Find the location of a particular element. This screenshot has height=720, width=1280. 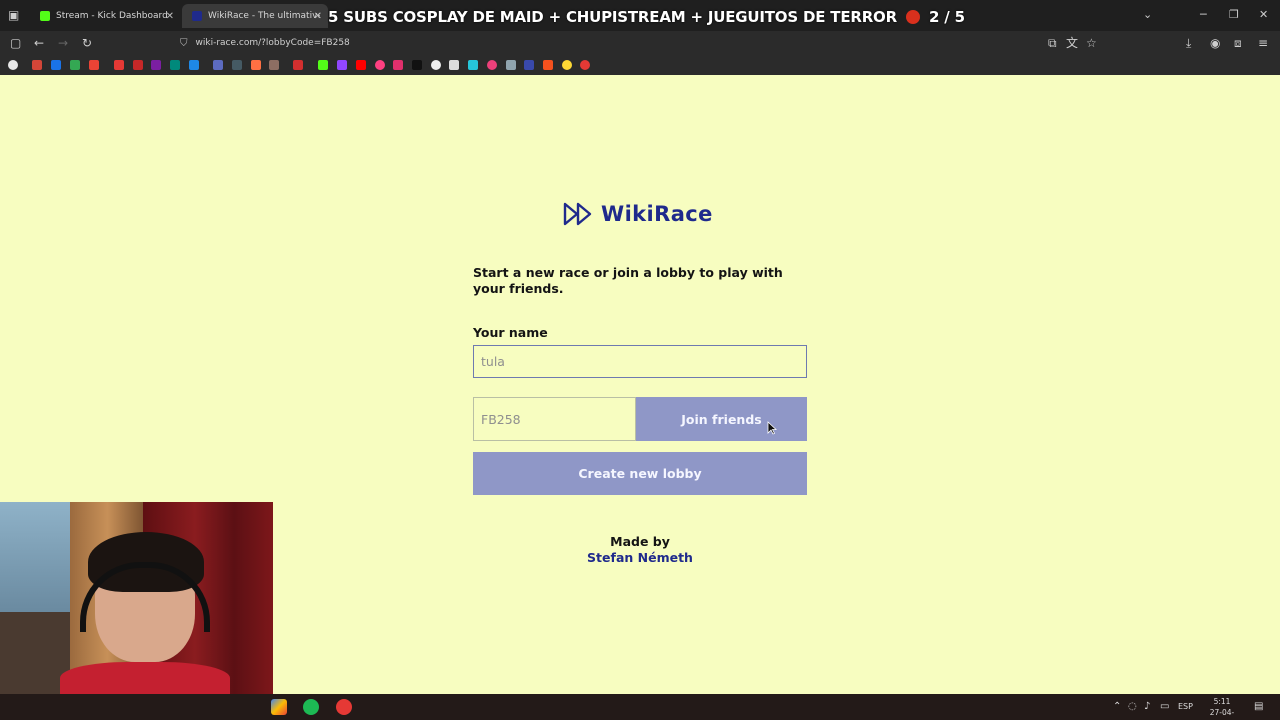

extensions-icon: ⧈ is located at coordinates (1238, 43).